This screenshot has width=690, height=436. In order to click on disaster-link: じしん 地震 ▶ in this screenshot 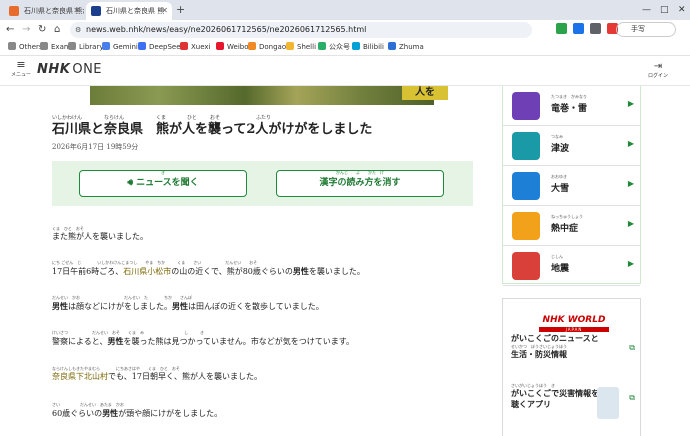, I will do `click(571, 266)`.